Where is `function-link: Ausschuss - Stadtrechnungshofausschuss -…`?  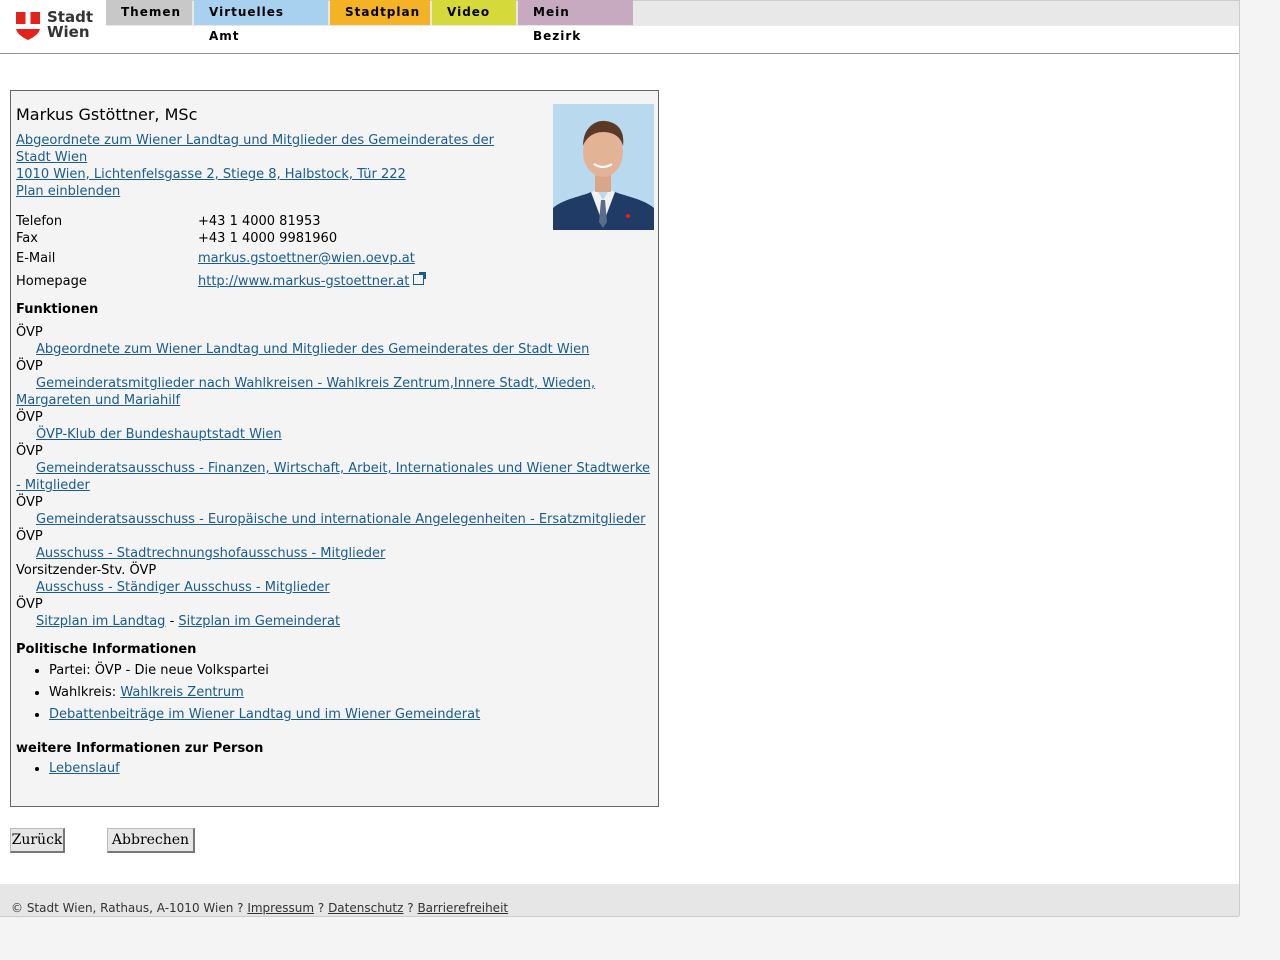 function-link: Ausschuss - Stadtrechnungshofausschuss -… is located at coordinates (210, 553).